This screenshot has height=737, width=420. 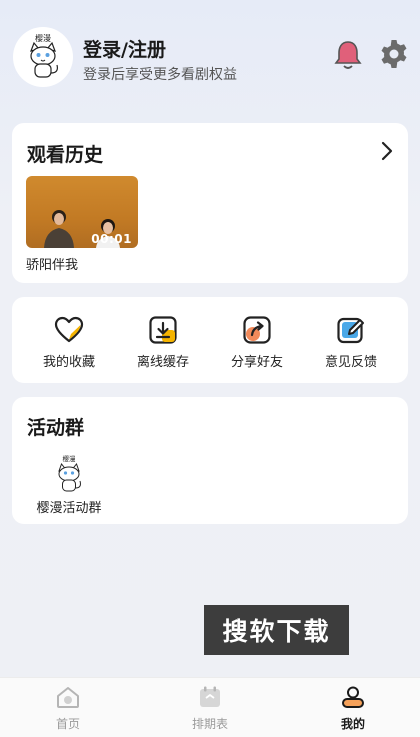 I want to click on home-icon, so click(x=68, y=697).